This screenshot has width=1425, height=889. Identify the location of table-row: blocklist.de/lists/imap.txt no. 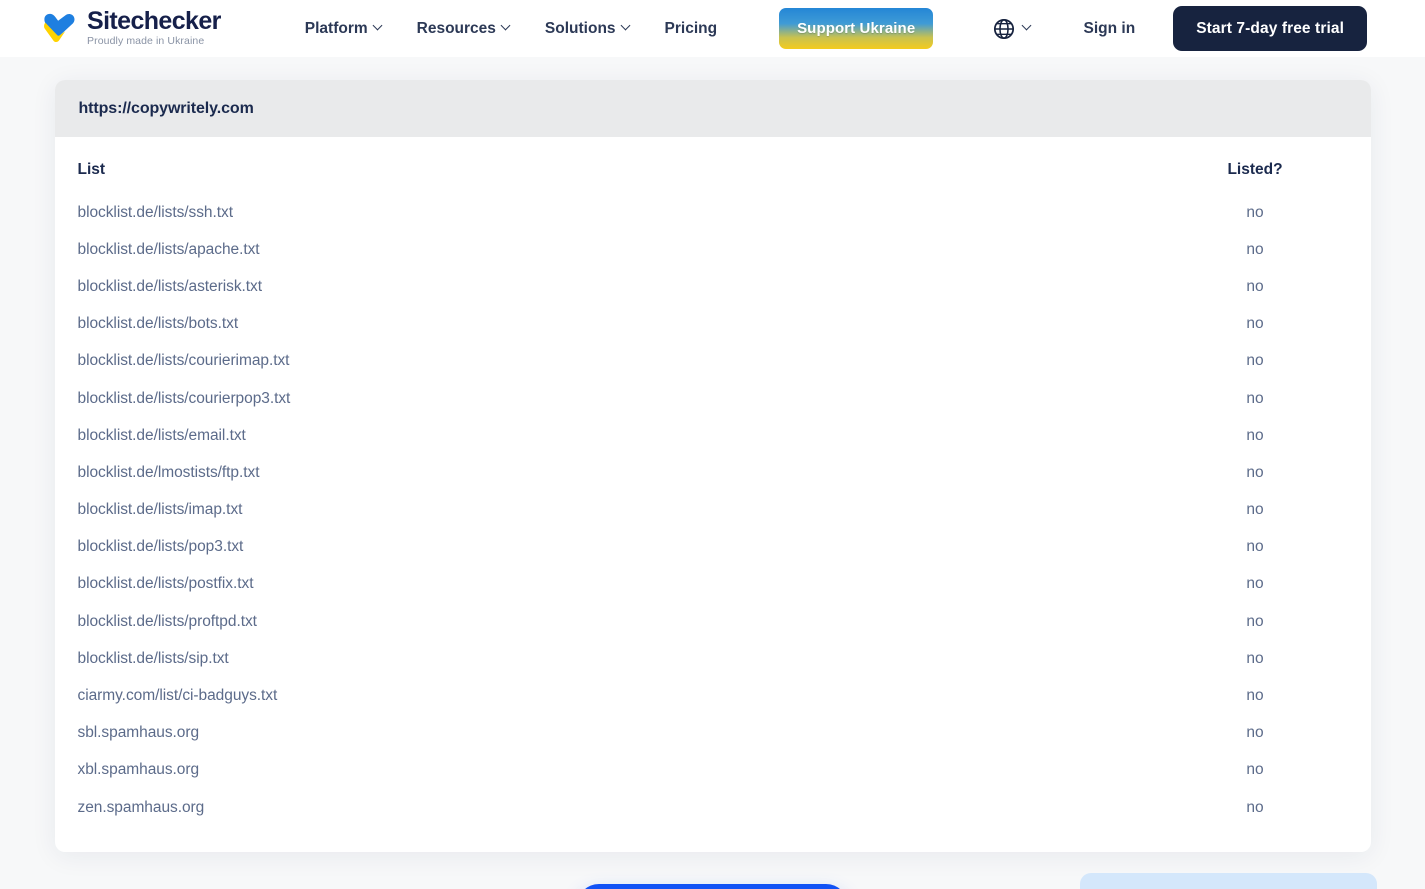
(713, 510).